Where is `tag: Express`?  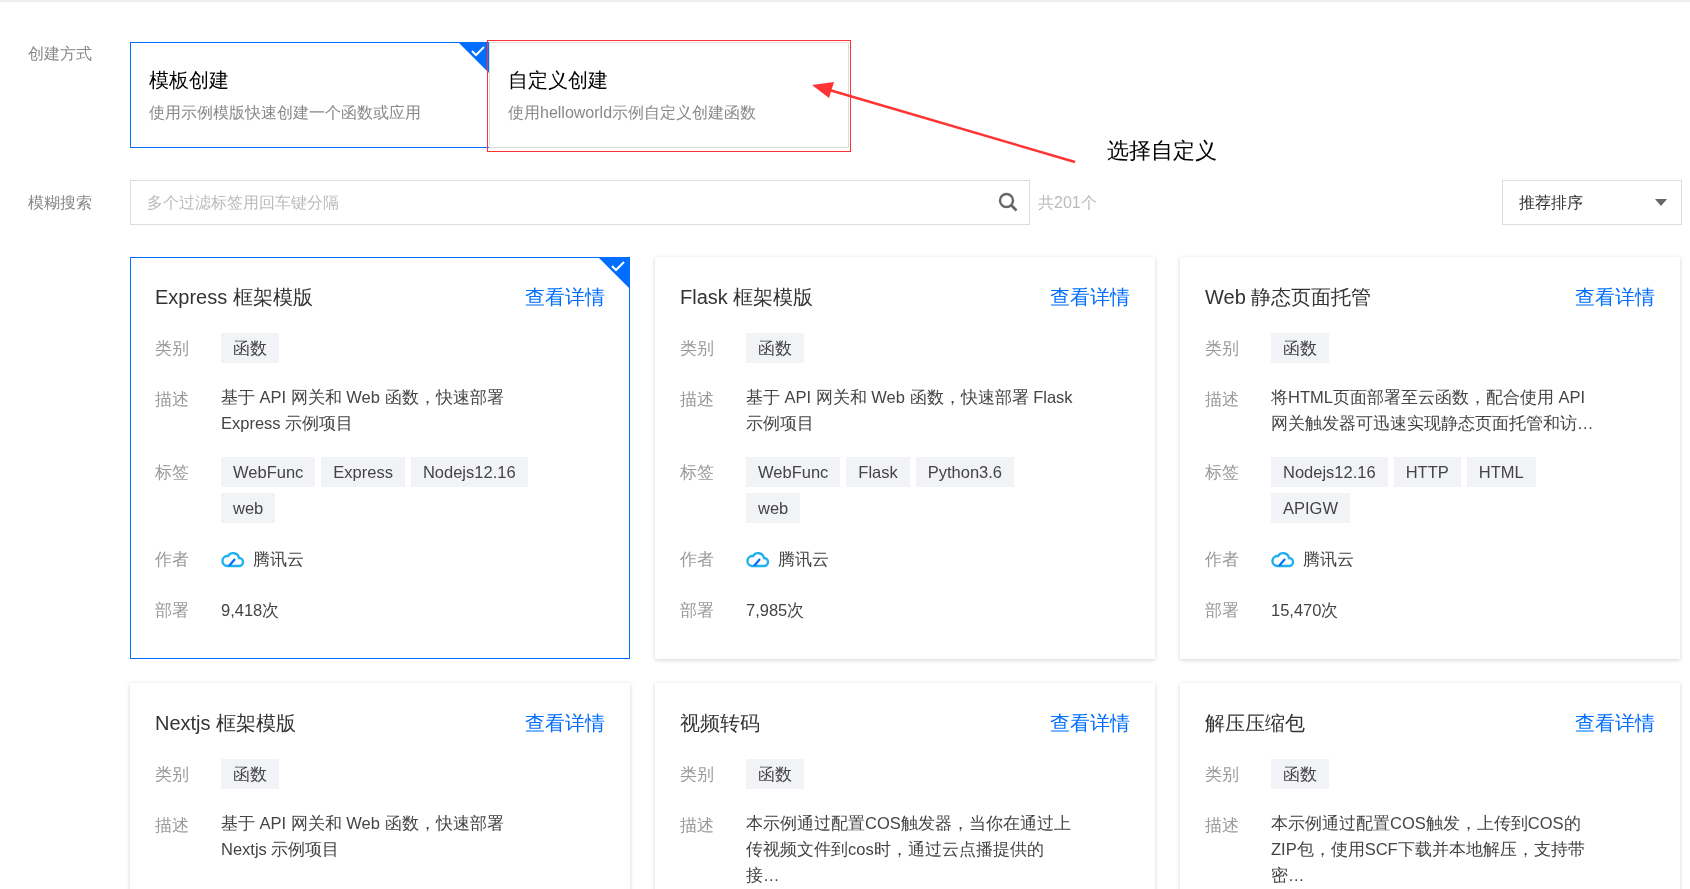 tag: Express is located at coordinates (363, 472).